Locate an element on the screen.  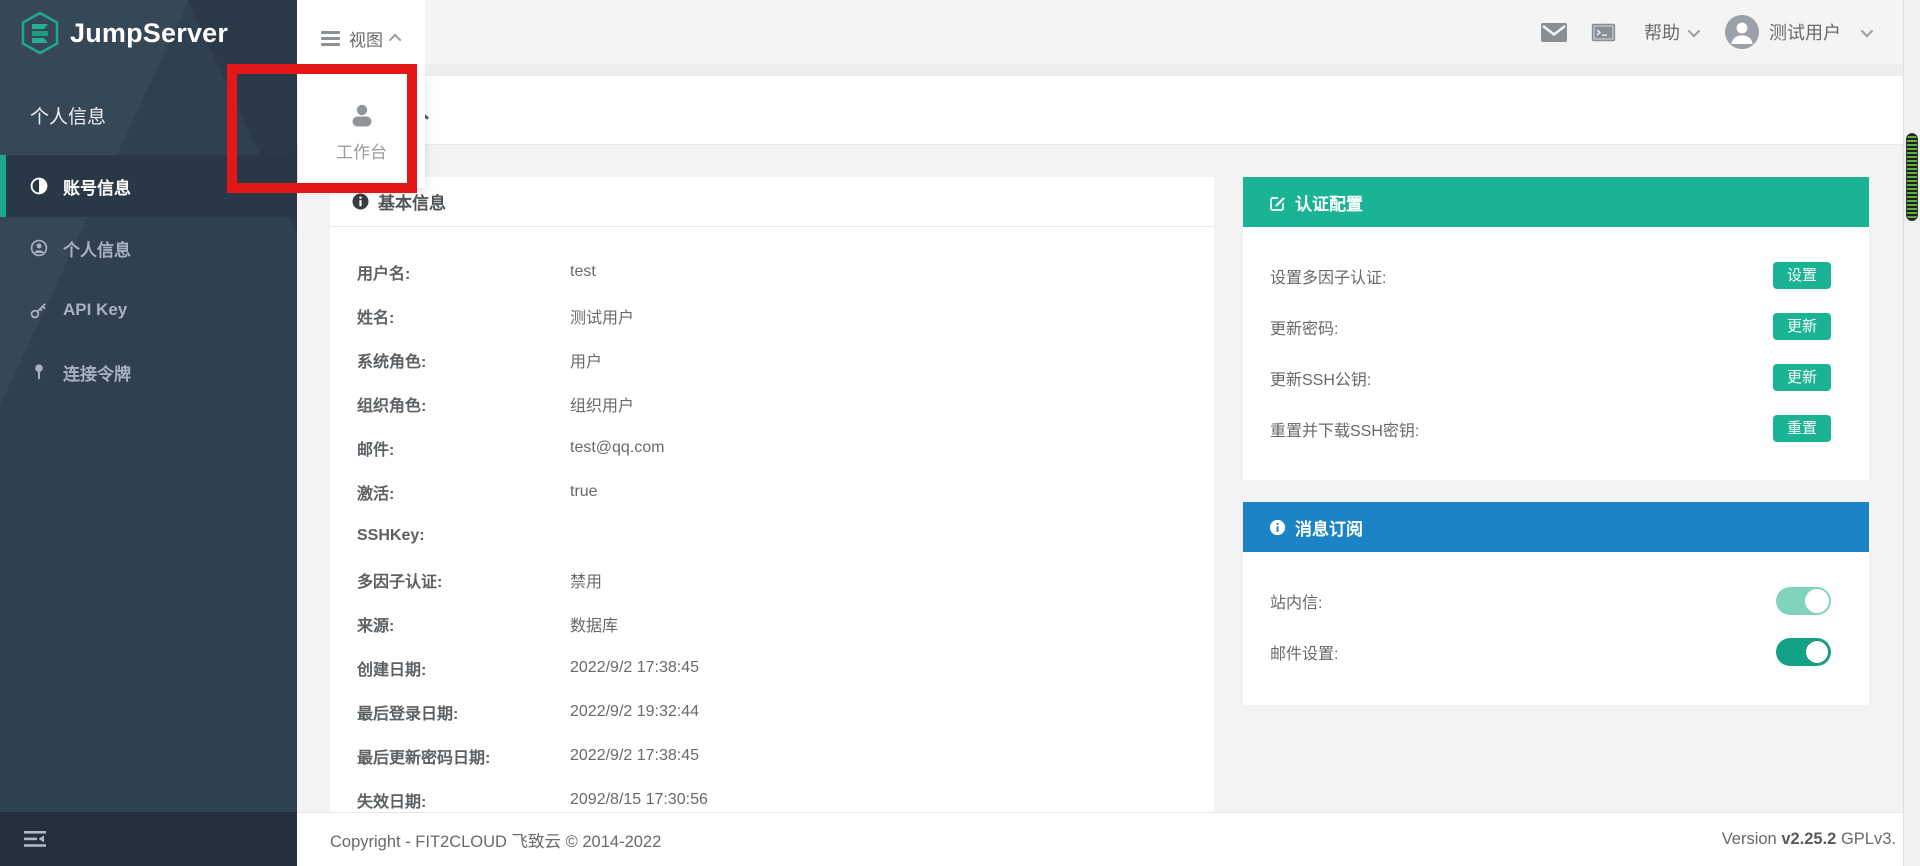
field-label: 多因子认证: is located at coordinates (400, 582).